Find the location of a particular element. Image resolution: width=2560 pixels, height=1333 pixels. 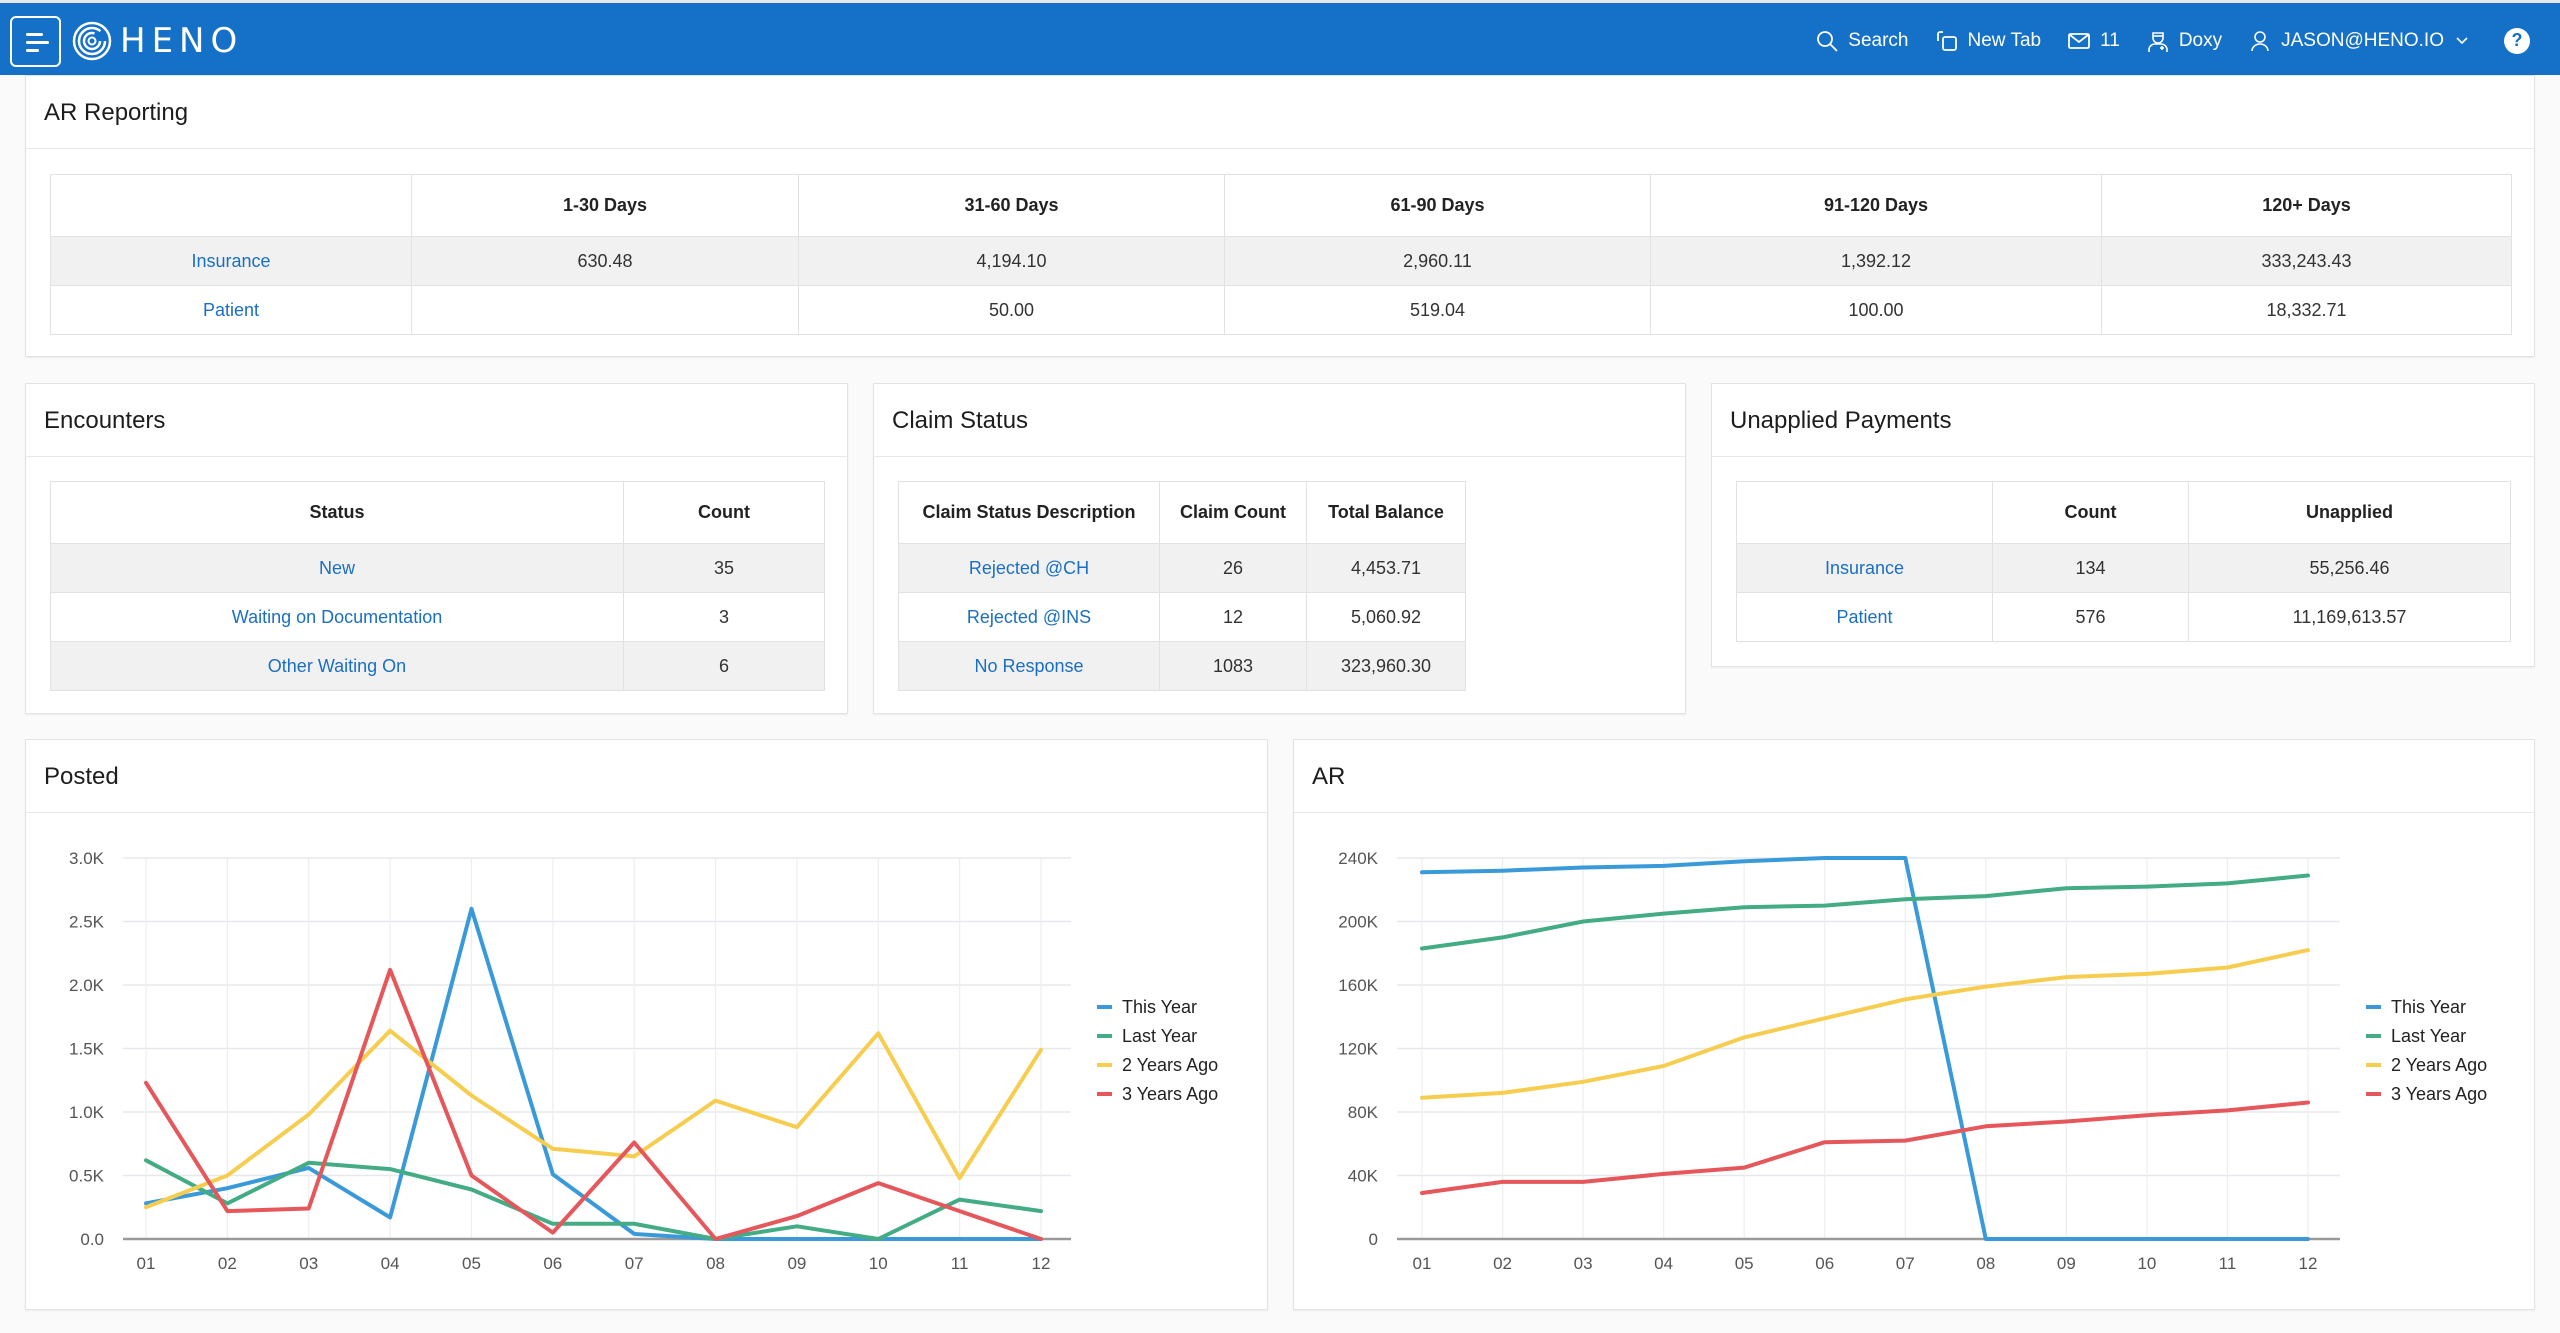

user-menu: JASON@HENO.IO is located at coordinates (2359, 41).